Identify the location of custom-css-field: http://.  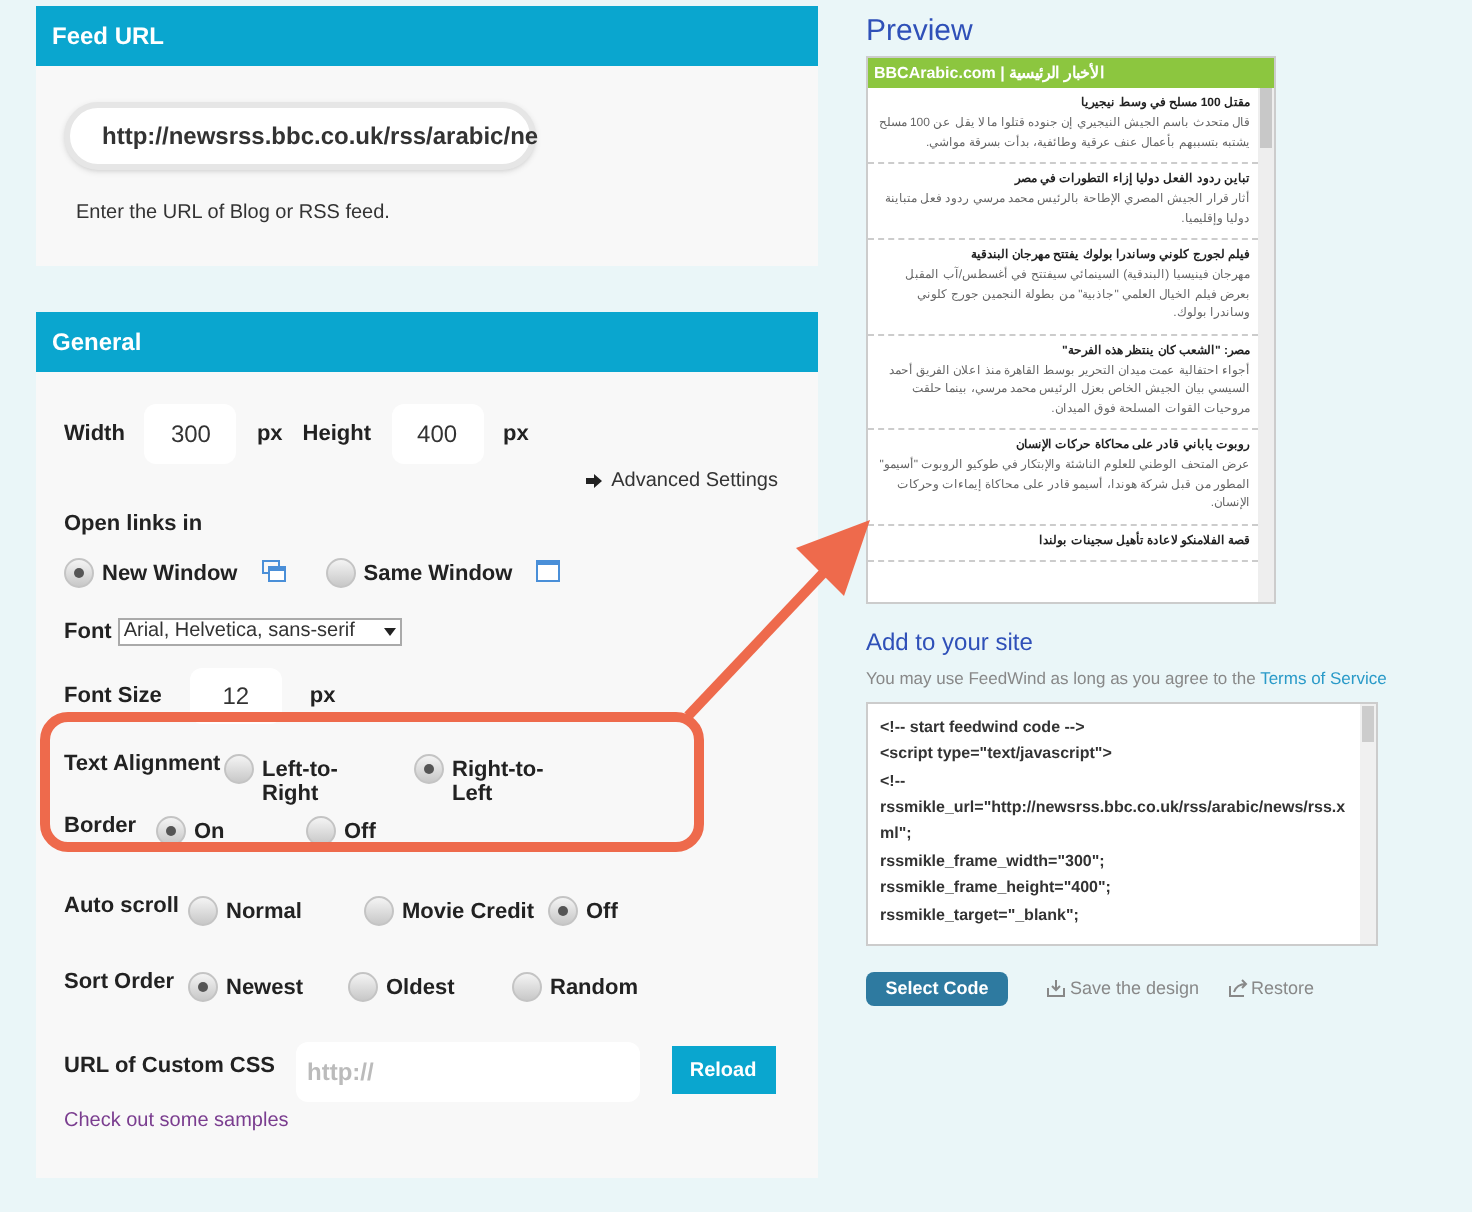
(467, 1072).